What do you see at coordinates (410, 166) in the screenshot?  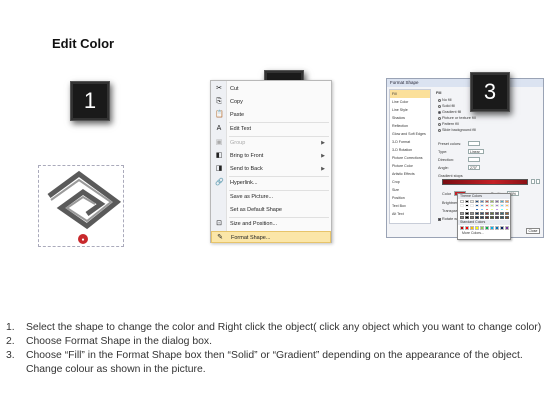 I see `nav-item-picture-color: Picture Color` at bounding box center [410, 166].